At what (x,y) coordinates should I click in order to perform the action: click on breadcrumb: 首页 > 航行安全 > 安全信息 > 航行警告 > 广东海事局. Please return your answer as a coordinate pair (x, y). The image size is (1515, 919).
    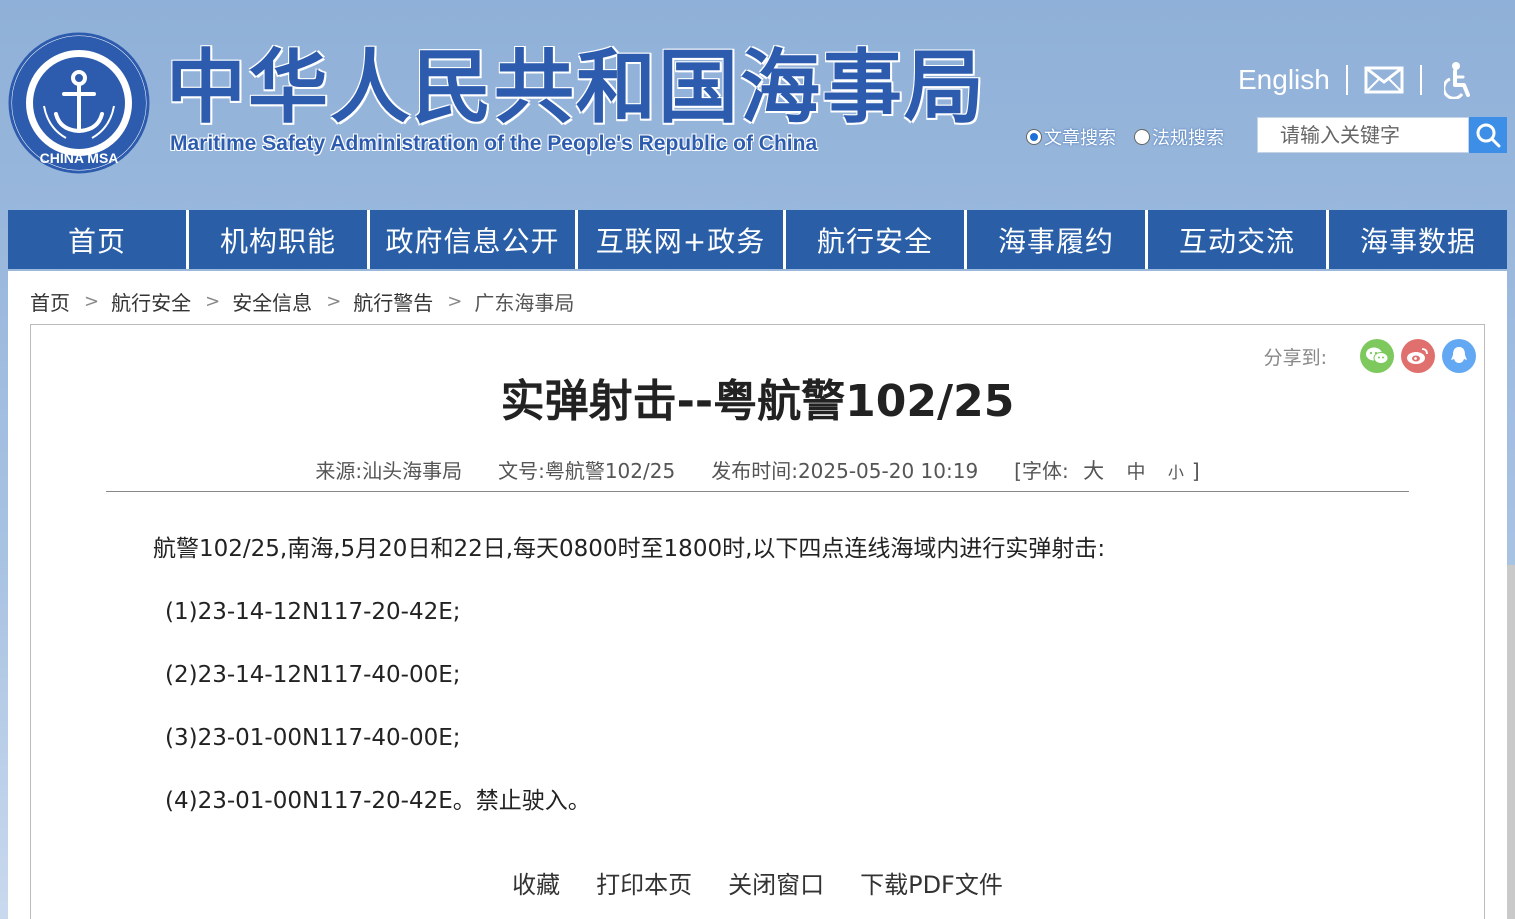
    Looking at the image, I should click on (302, 301).